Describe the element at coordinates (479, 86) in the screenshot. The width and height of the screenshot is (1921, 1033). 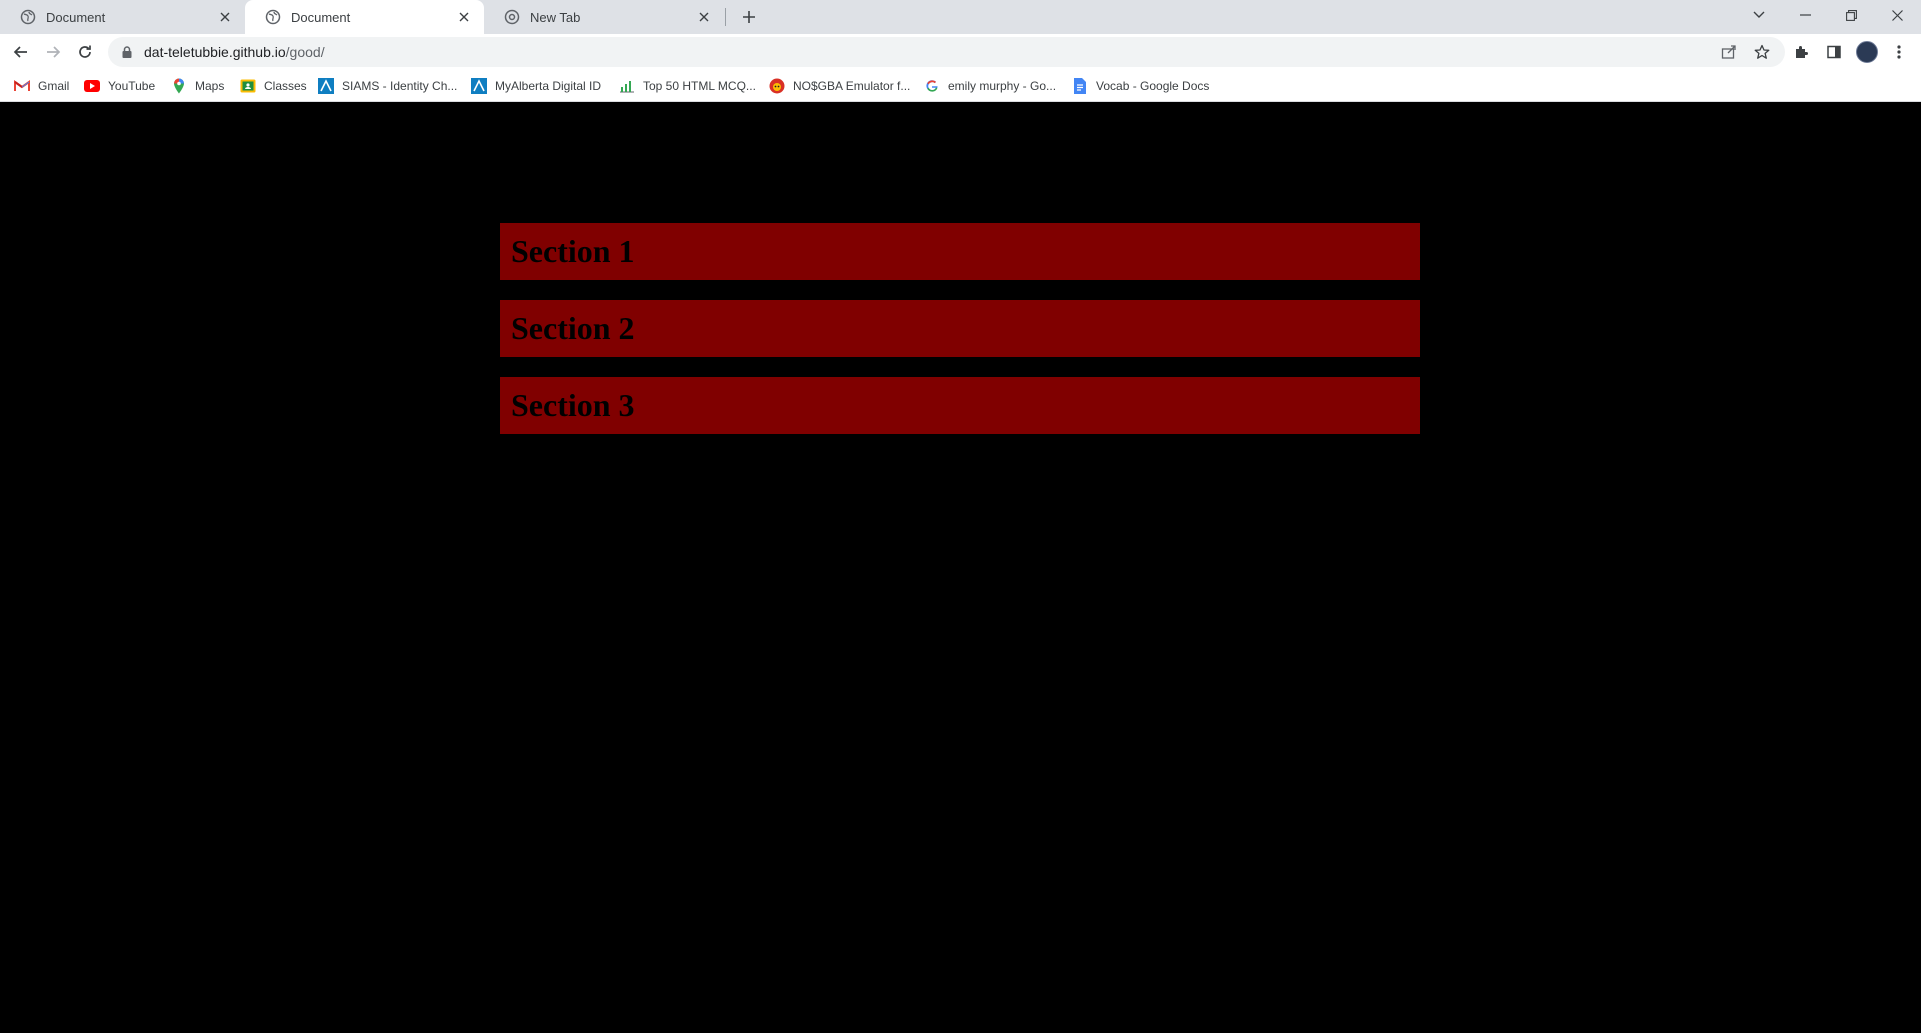
I see `myalberta-icon` at that location.